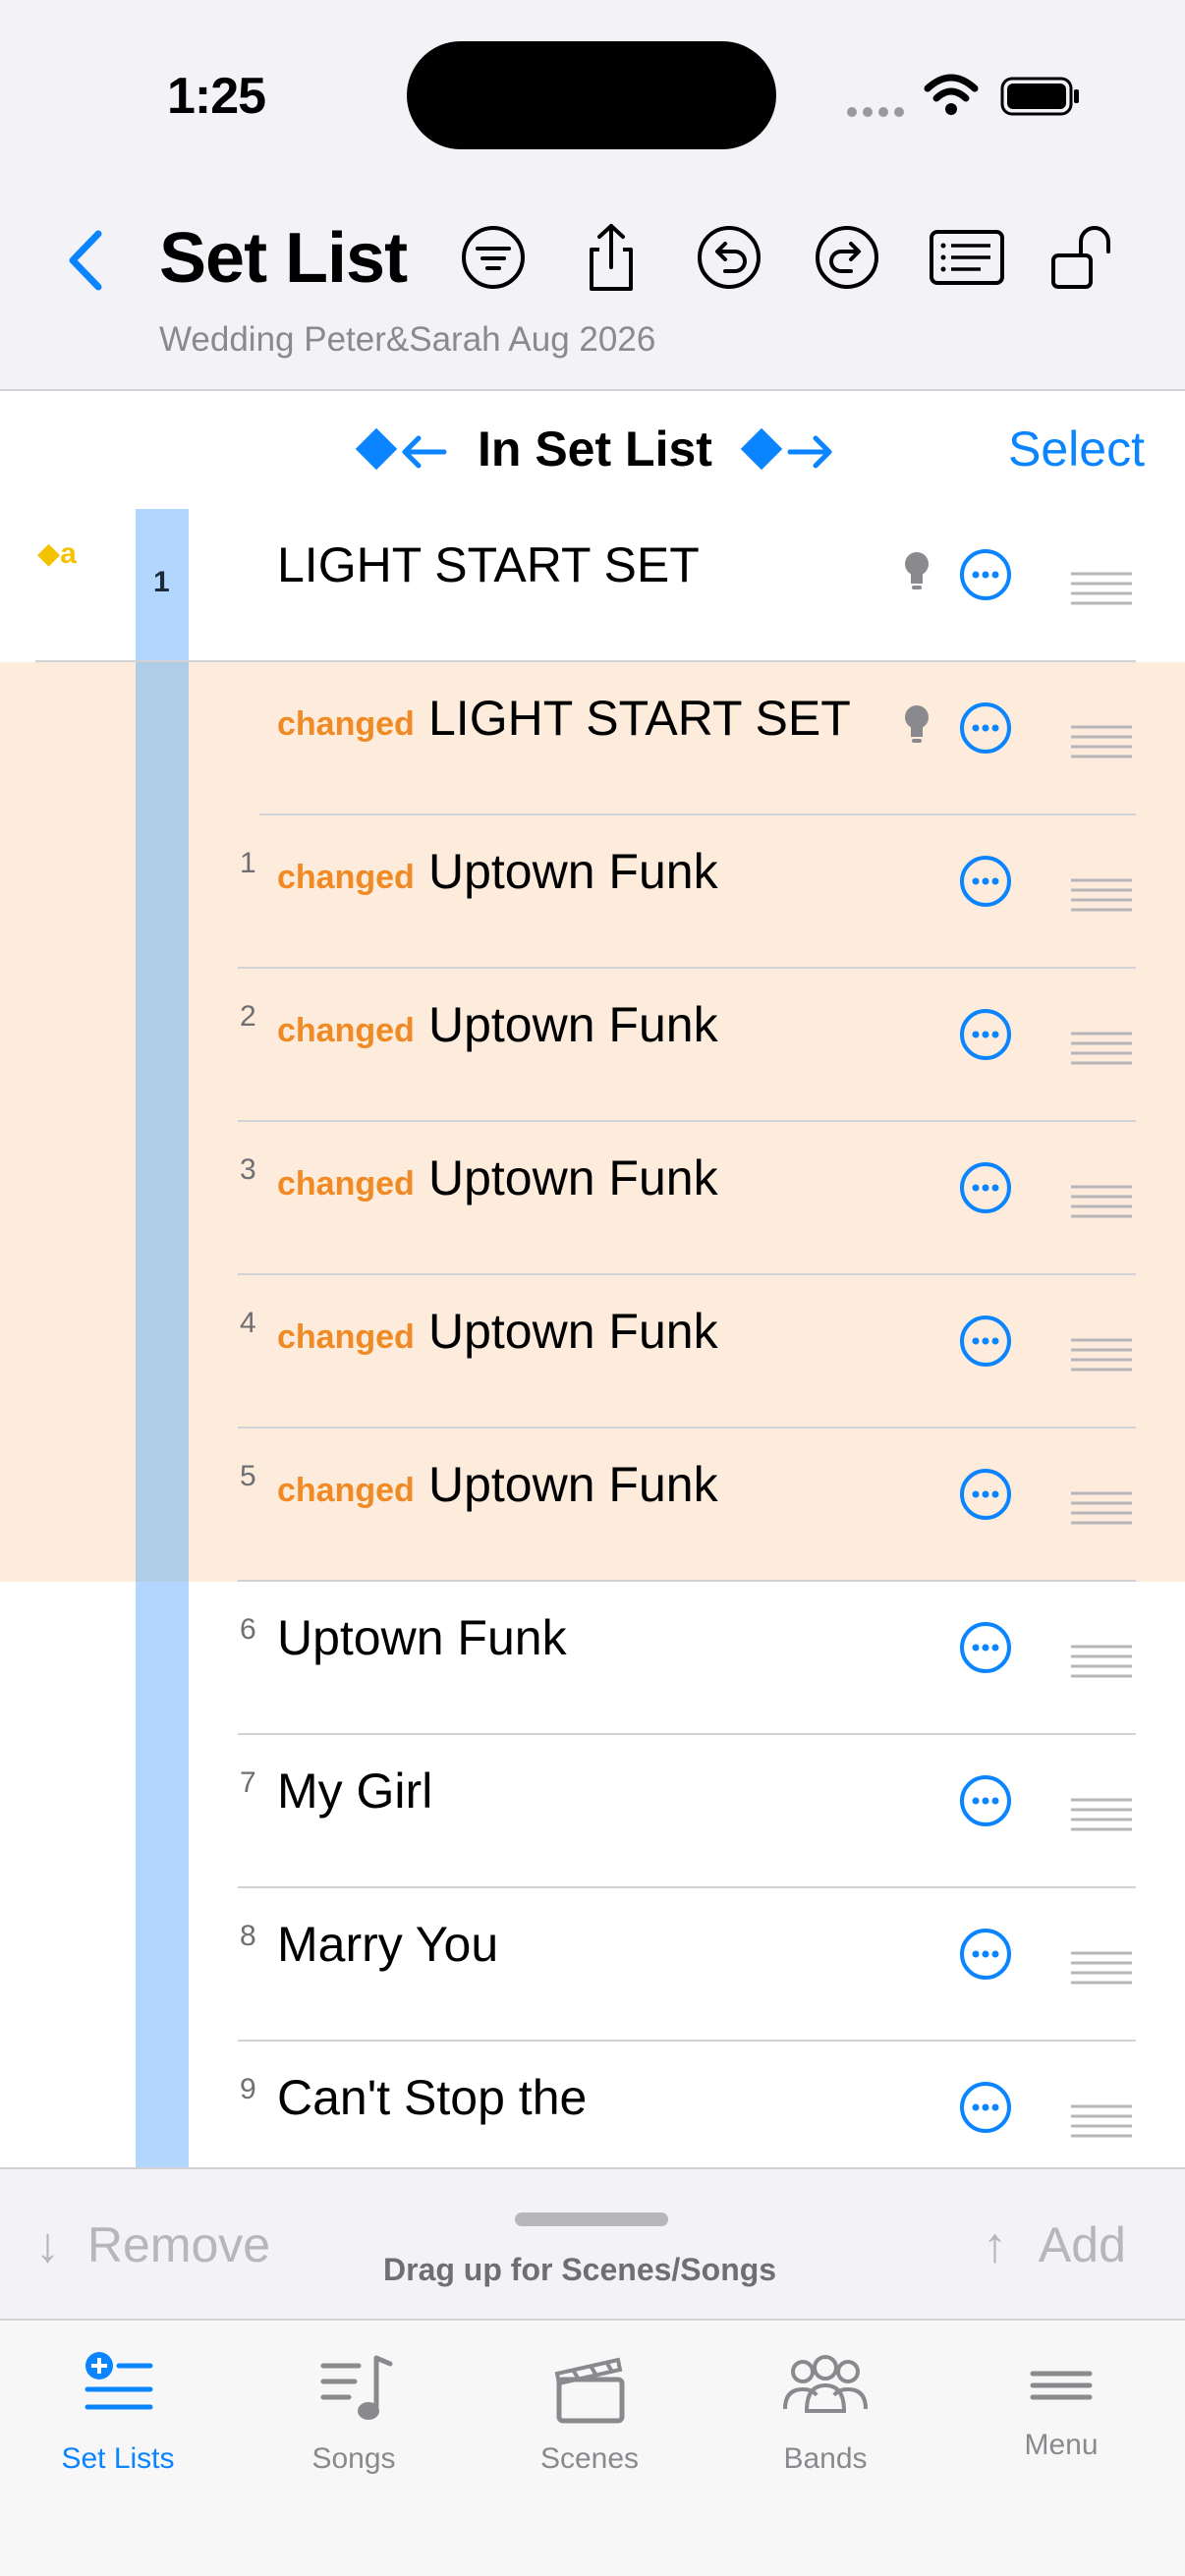 The image size is (1185, 2576). Describe the element at coordinates (118, 2419) in the screenshot. I see `tab-set-lists: Set Lists` at that location.